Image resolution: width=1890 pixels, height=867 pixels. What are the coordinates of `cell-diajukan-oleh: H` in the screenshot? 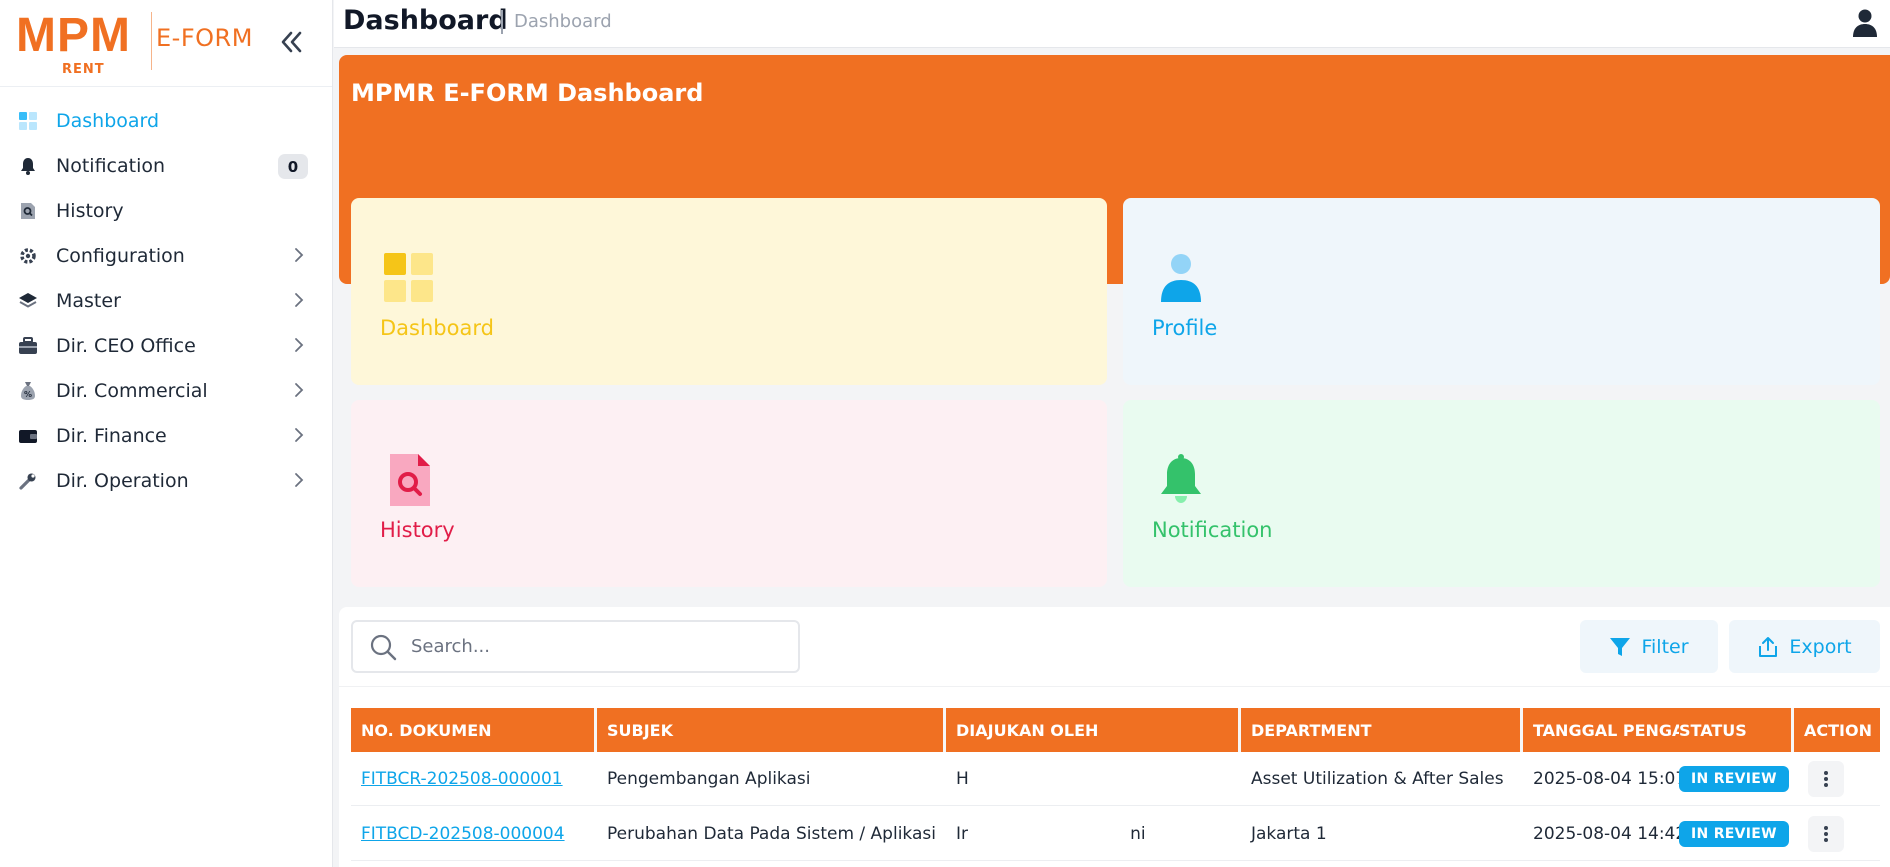 It's located at (962, 779).